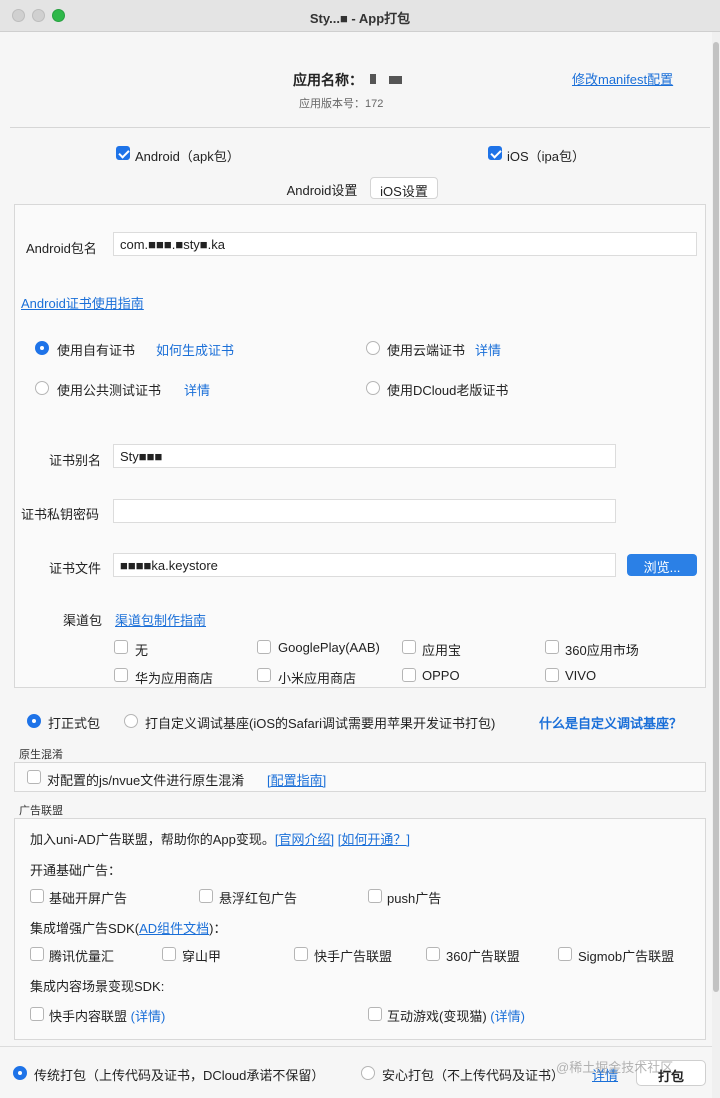 The width and height of the screenshot is (720, 1098). What do you see at coordinates (142, 650) in the screenshot?
I see `channel-none-label: 无` at bounding box center [142, 650].